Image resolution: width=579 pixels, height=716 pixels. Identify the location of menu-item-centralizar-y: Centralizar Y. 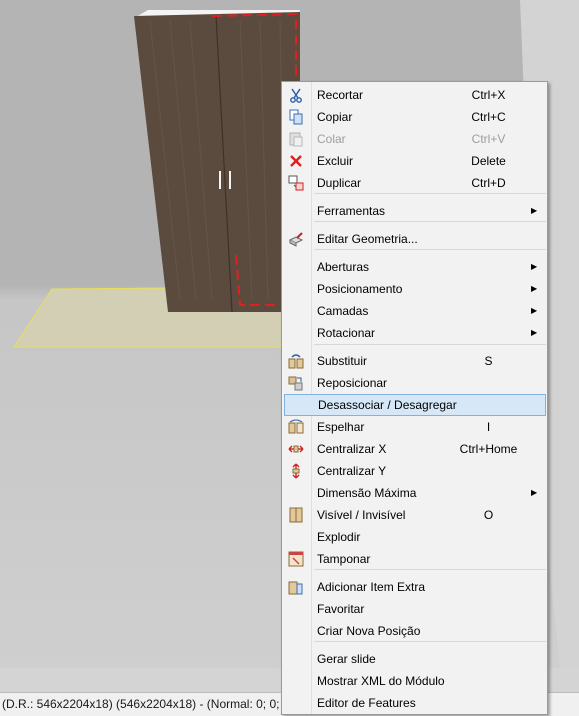
(415, 471).